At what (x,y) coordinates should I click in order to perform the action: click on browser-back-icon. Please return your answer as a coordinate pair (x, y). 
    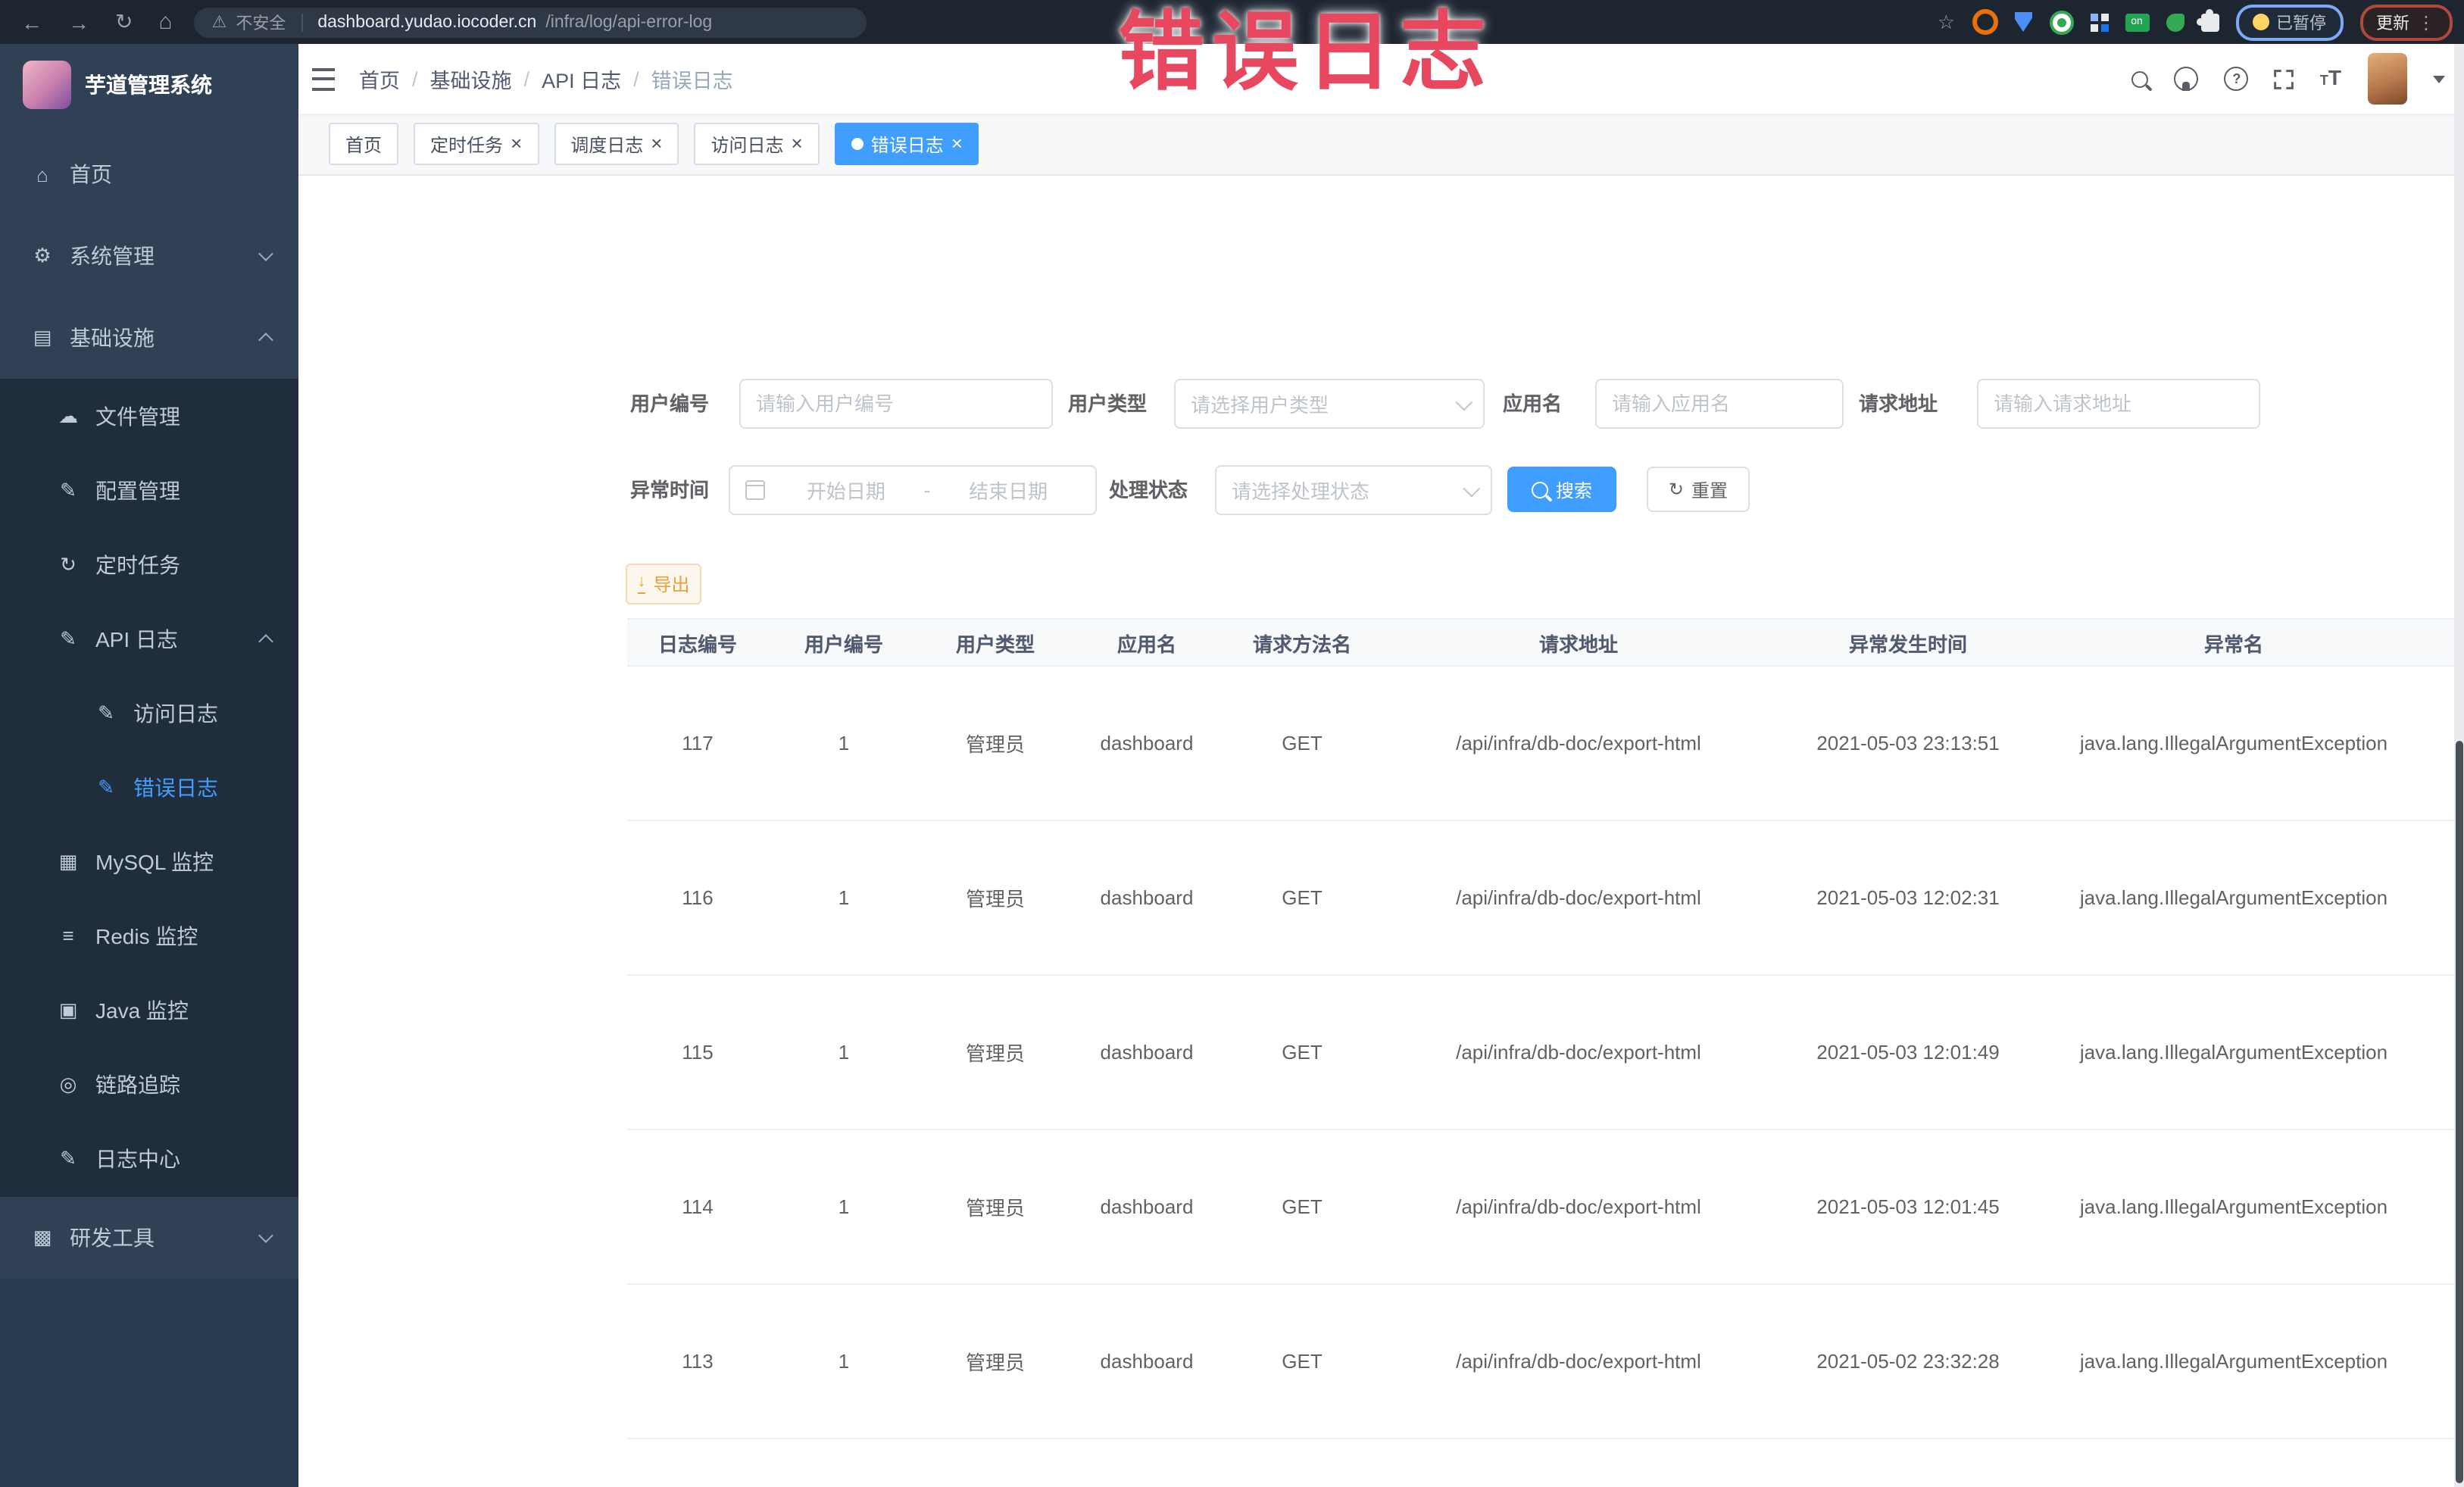
    Looking at the image, I should click on (31, 22).